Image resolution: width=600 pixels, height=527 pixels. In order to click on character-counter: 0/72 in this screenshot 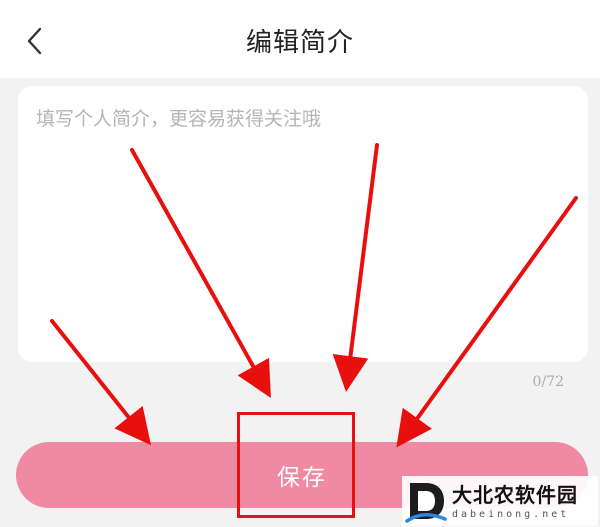, I will do `click(548, 382)`.